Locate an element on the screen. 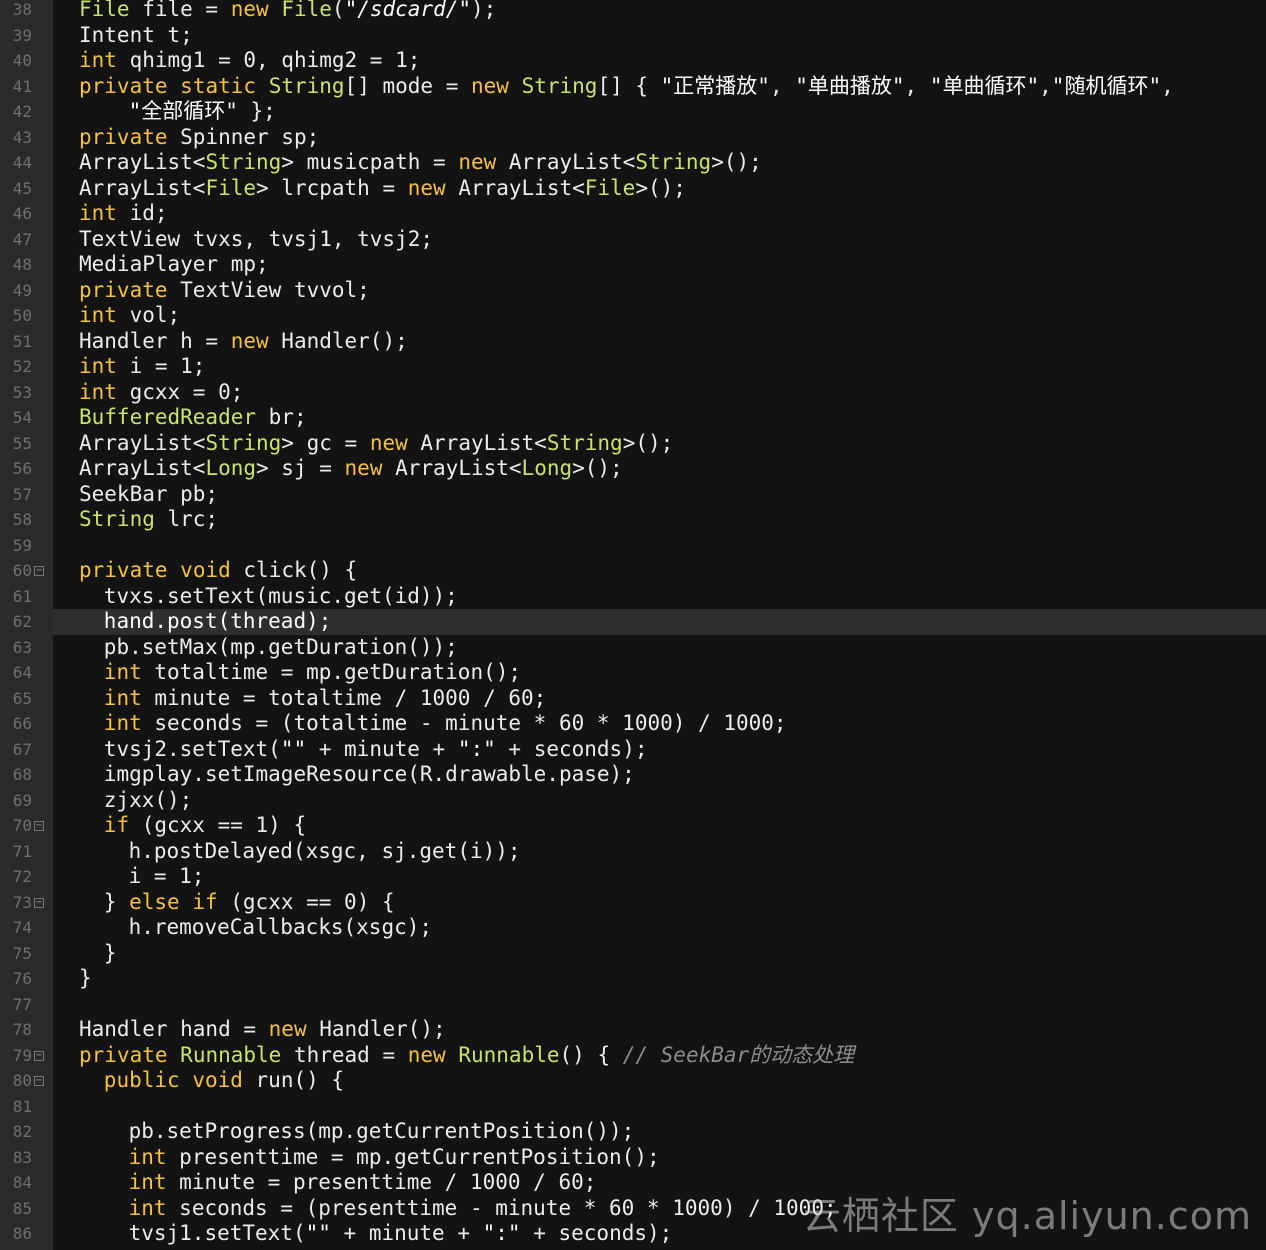 The height and width of the screenshot is (1250, 1266). code-line: hand.post(thread); is located at coordinates (659, 622).